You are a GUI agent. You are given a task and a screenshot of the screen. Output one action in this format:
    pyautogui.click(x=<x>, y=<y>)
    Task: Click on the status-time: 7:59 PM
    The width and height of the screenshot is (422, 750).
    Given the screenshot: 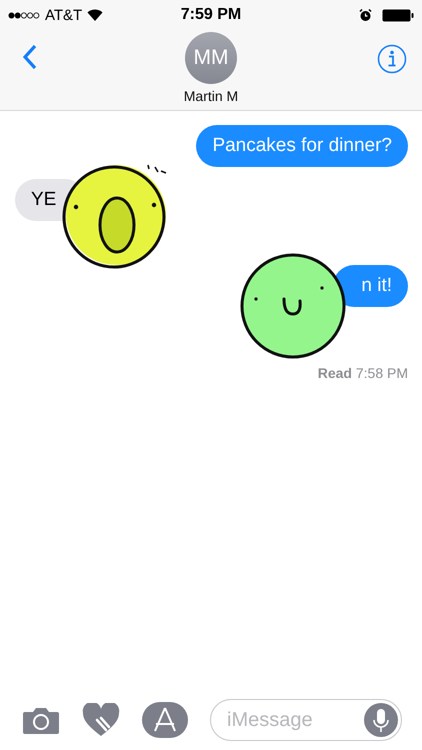 What is the action you would take?
    pyautogui.click(x=211, y=15)
    